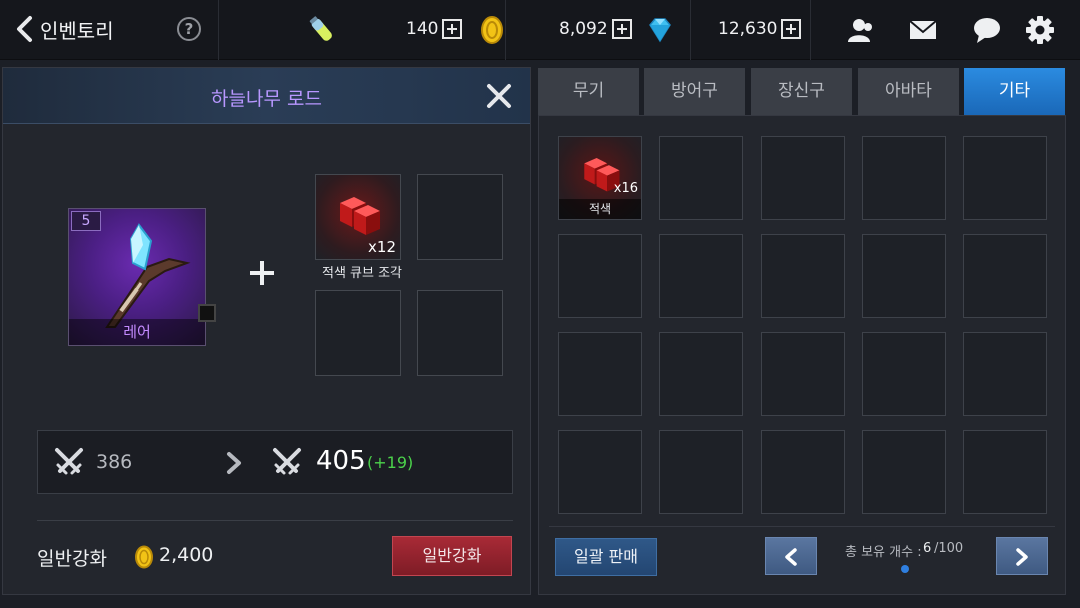 Image resolution: width=1080 pixels, height=608 pixels. What do you see at coordinates (266, 99) in the screenshot?
I see `item-name: 하늘나무 로드` at bounding box center [266, 99].